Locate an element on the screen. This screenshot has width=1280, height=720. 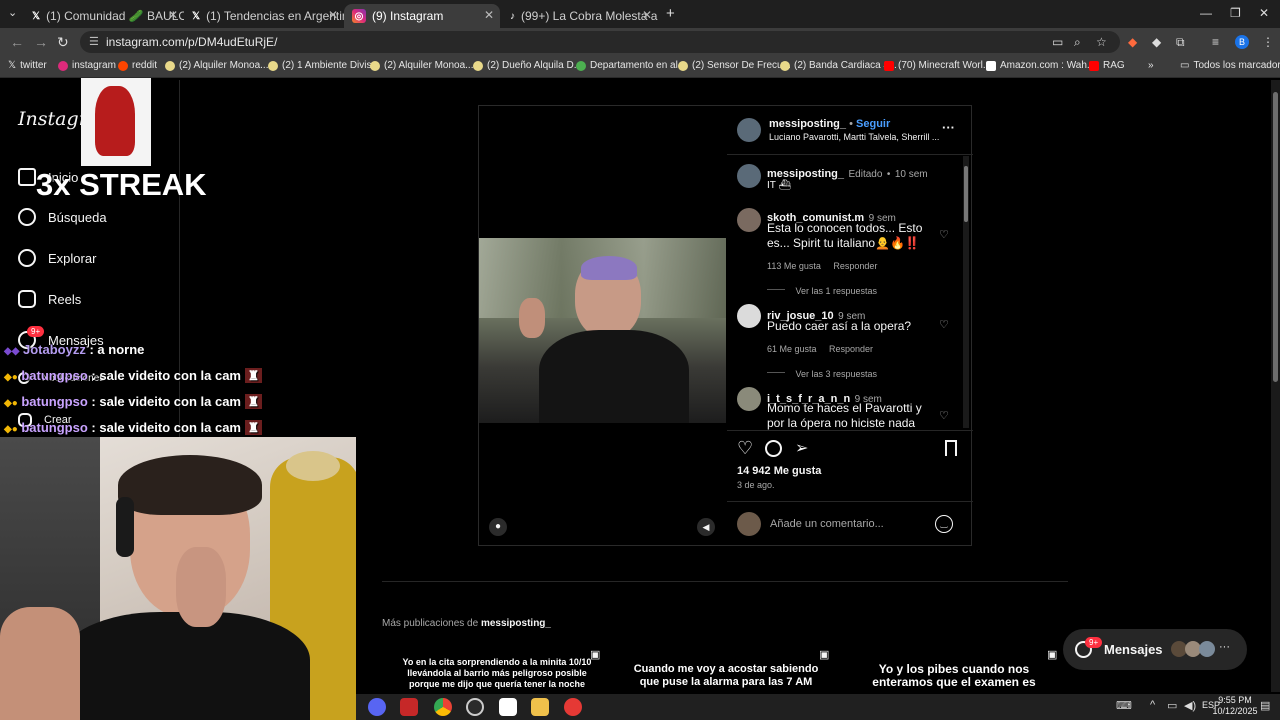
bookmark-twitter: 𝕏twitter is located at coordinates (27, 65).